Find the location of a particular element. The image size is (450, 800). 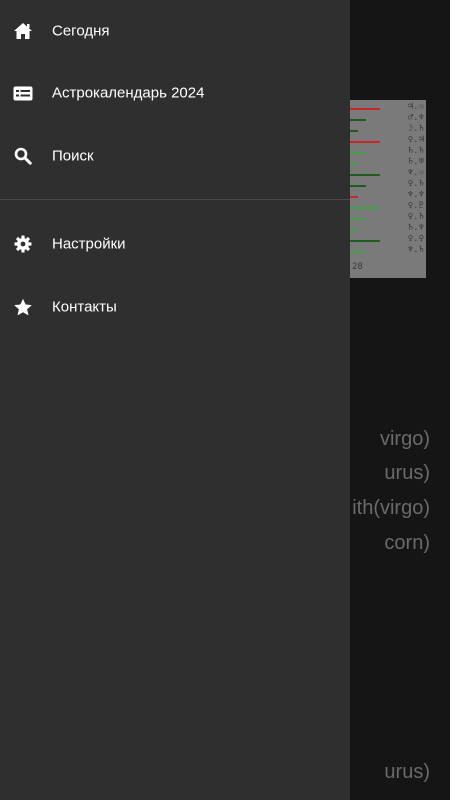

chart-footer-label: 28 is located at coordinates (357, 267).